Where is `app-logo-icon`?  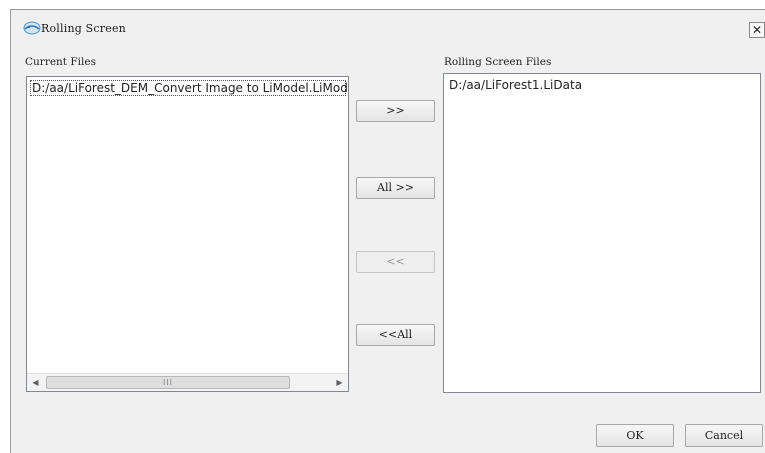
app-logo-icon is located at coordinates (32, 28).